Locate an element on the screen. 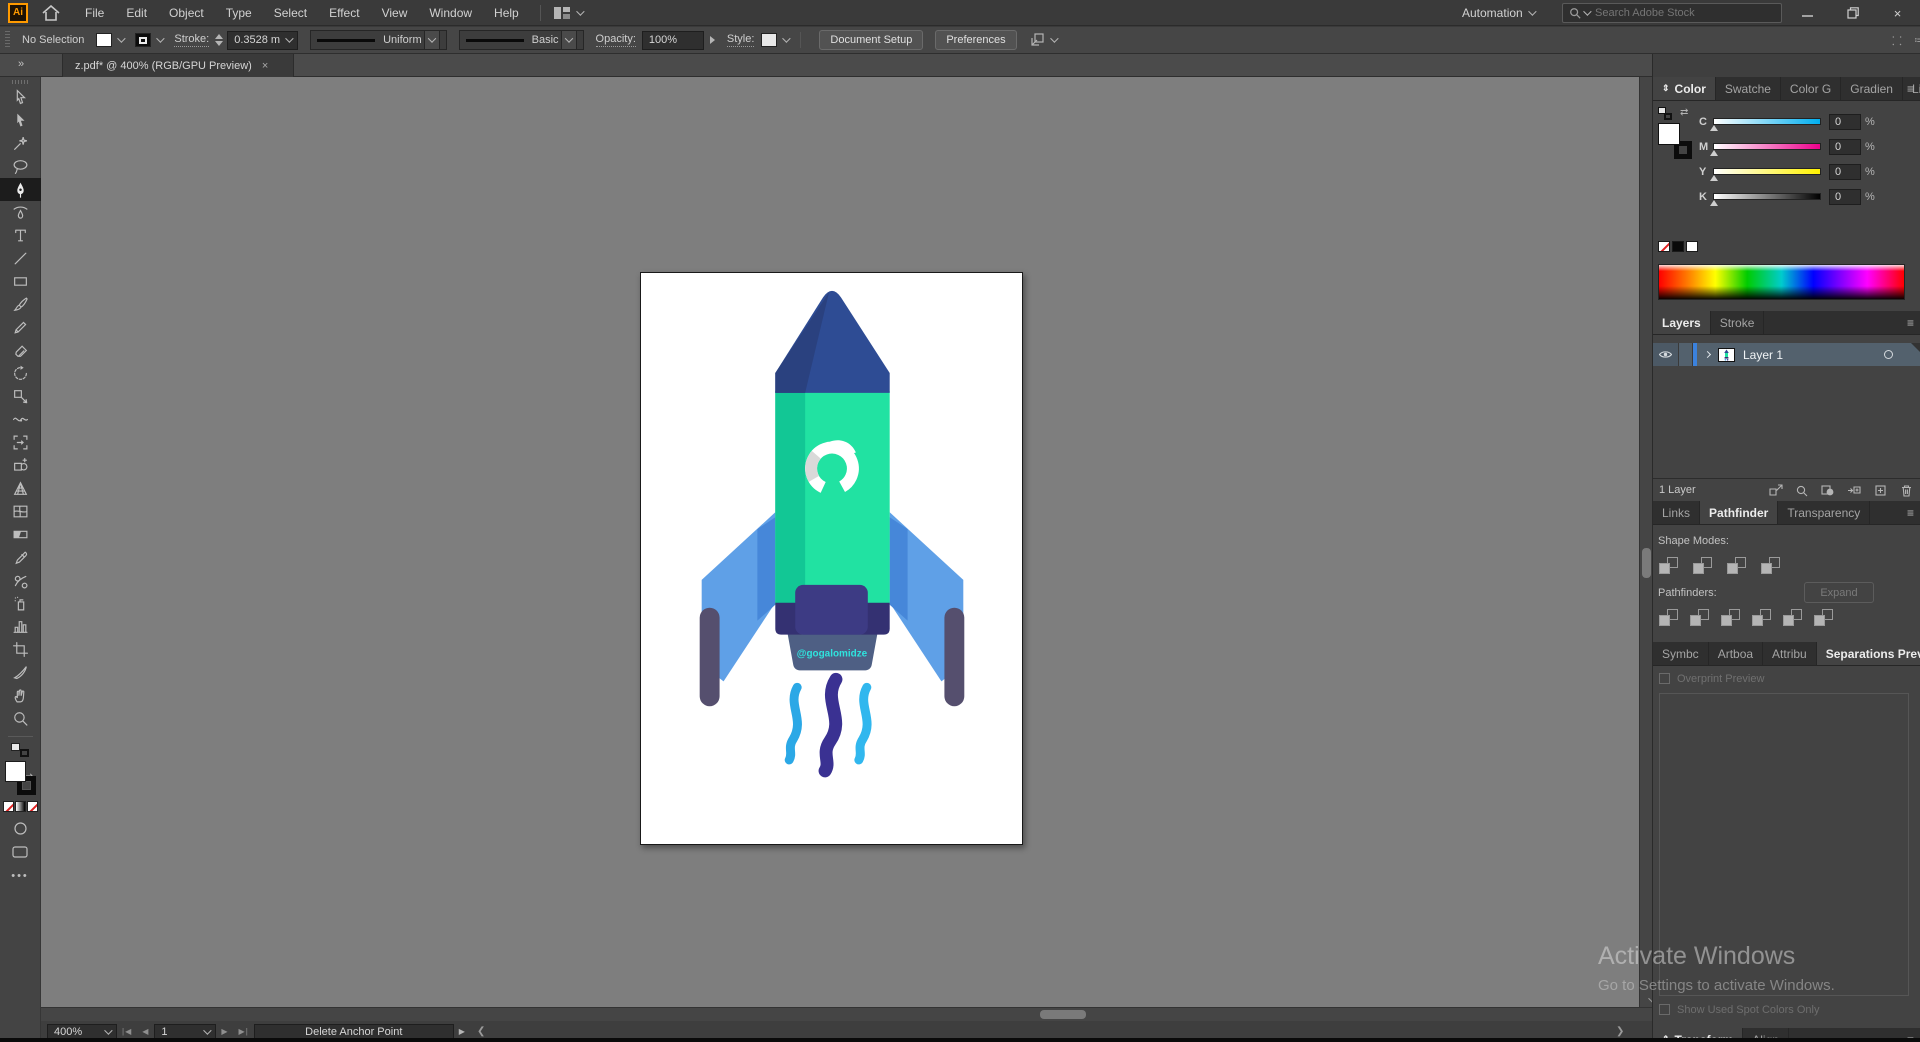  transform-annotator is located at coordinates (1044, 40).